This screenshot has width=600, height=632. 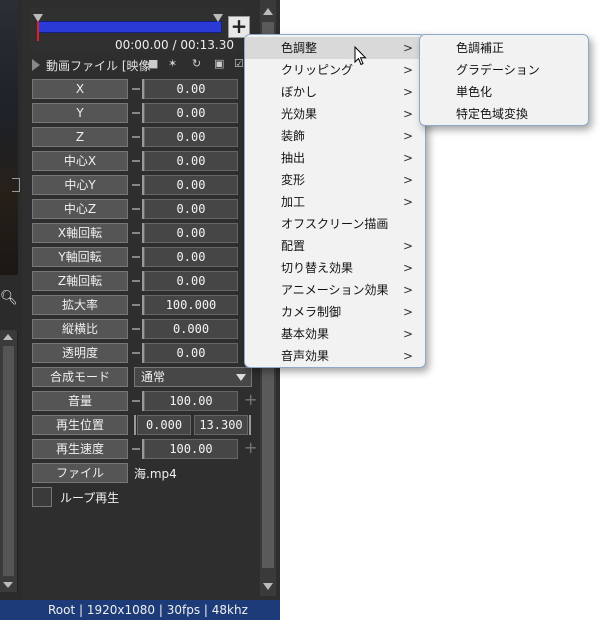 I want to click on property-row: 中心Z0.00+, so click(x=148, y=209).